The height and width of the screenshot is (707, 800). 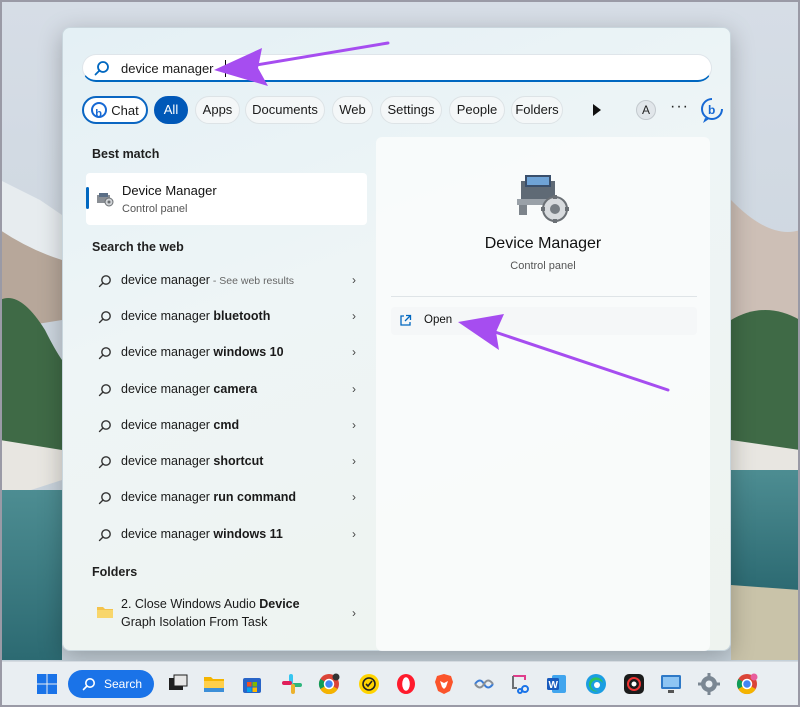 I want to click on filter-people: People, so click(x=477, y=110).